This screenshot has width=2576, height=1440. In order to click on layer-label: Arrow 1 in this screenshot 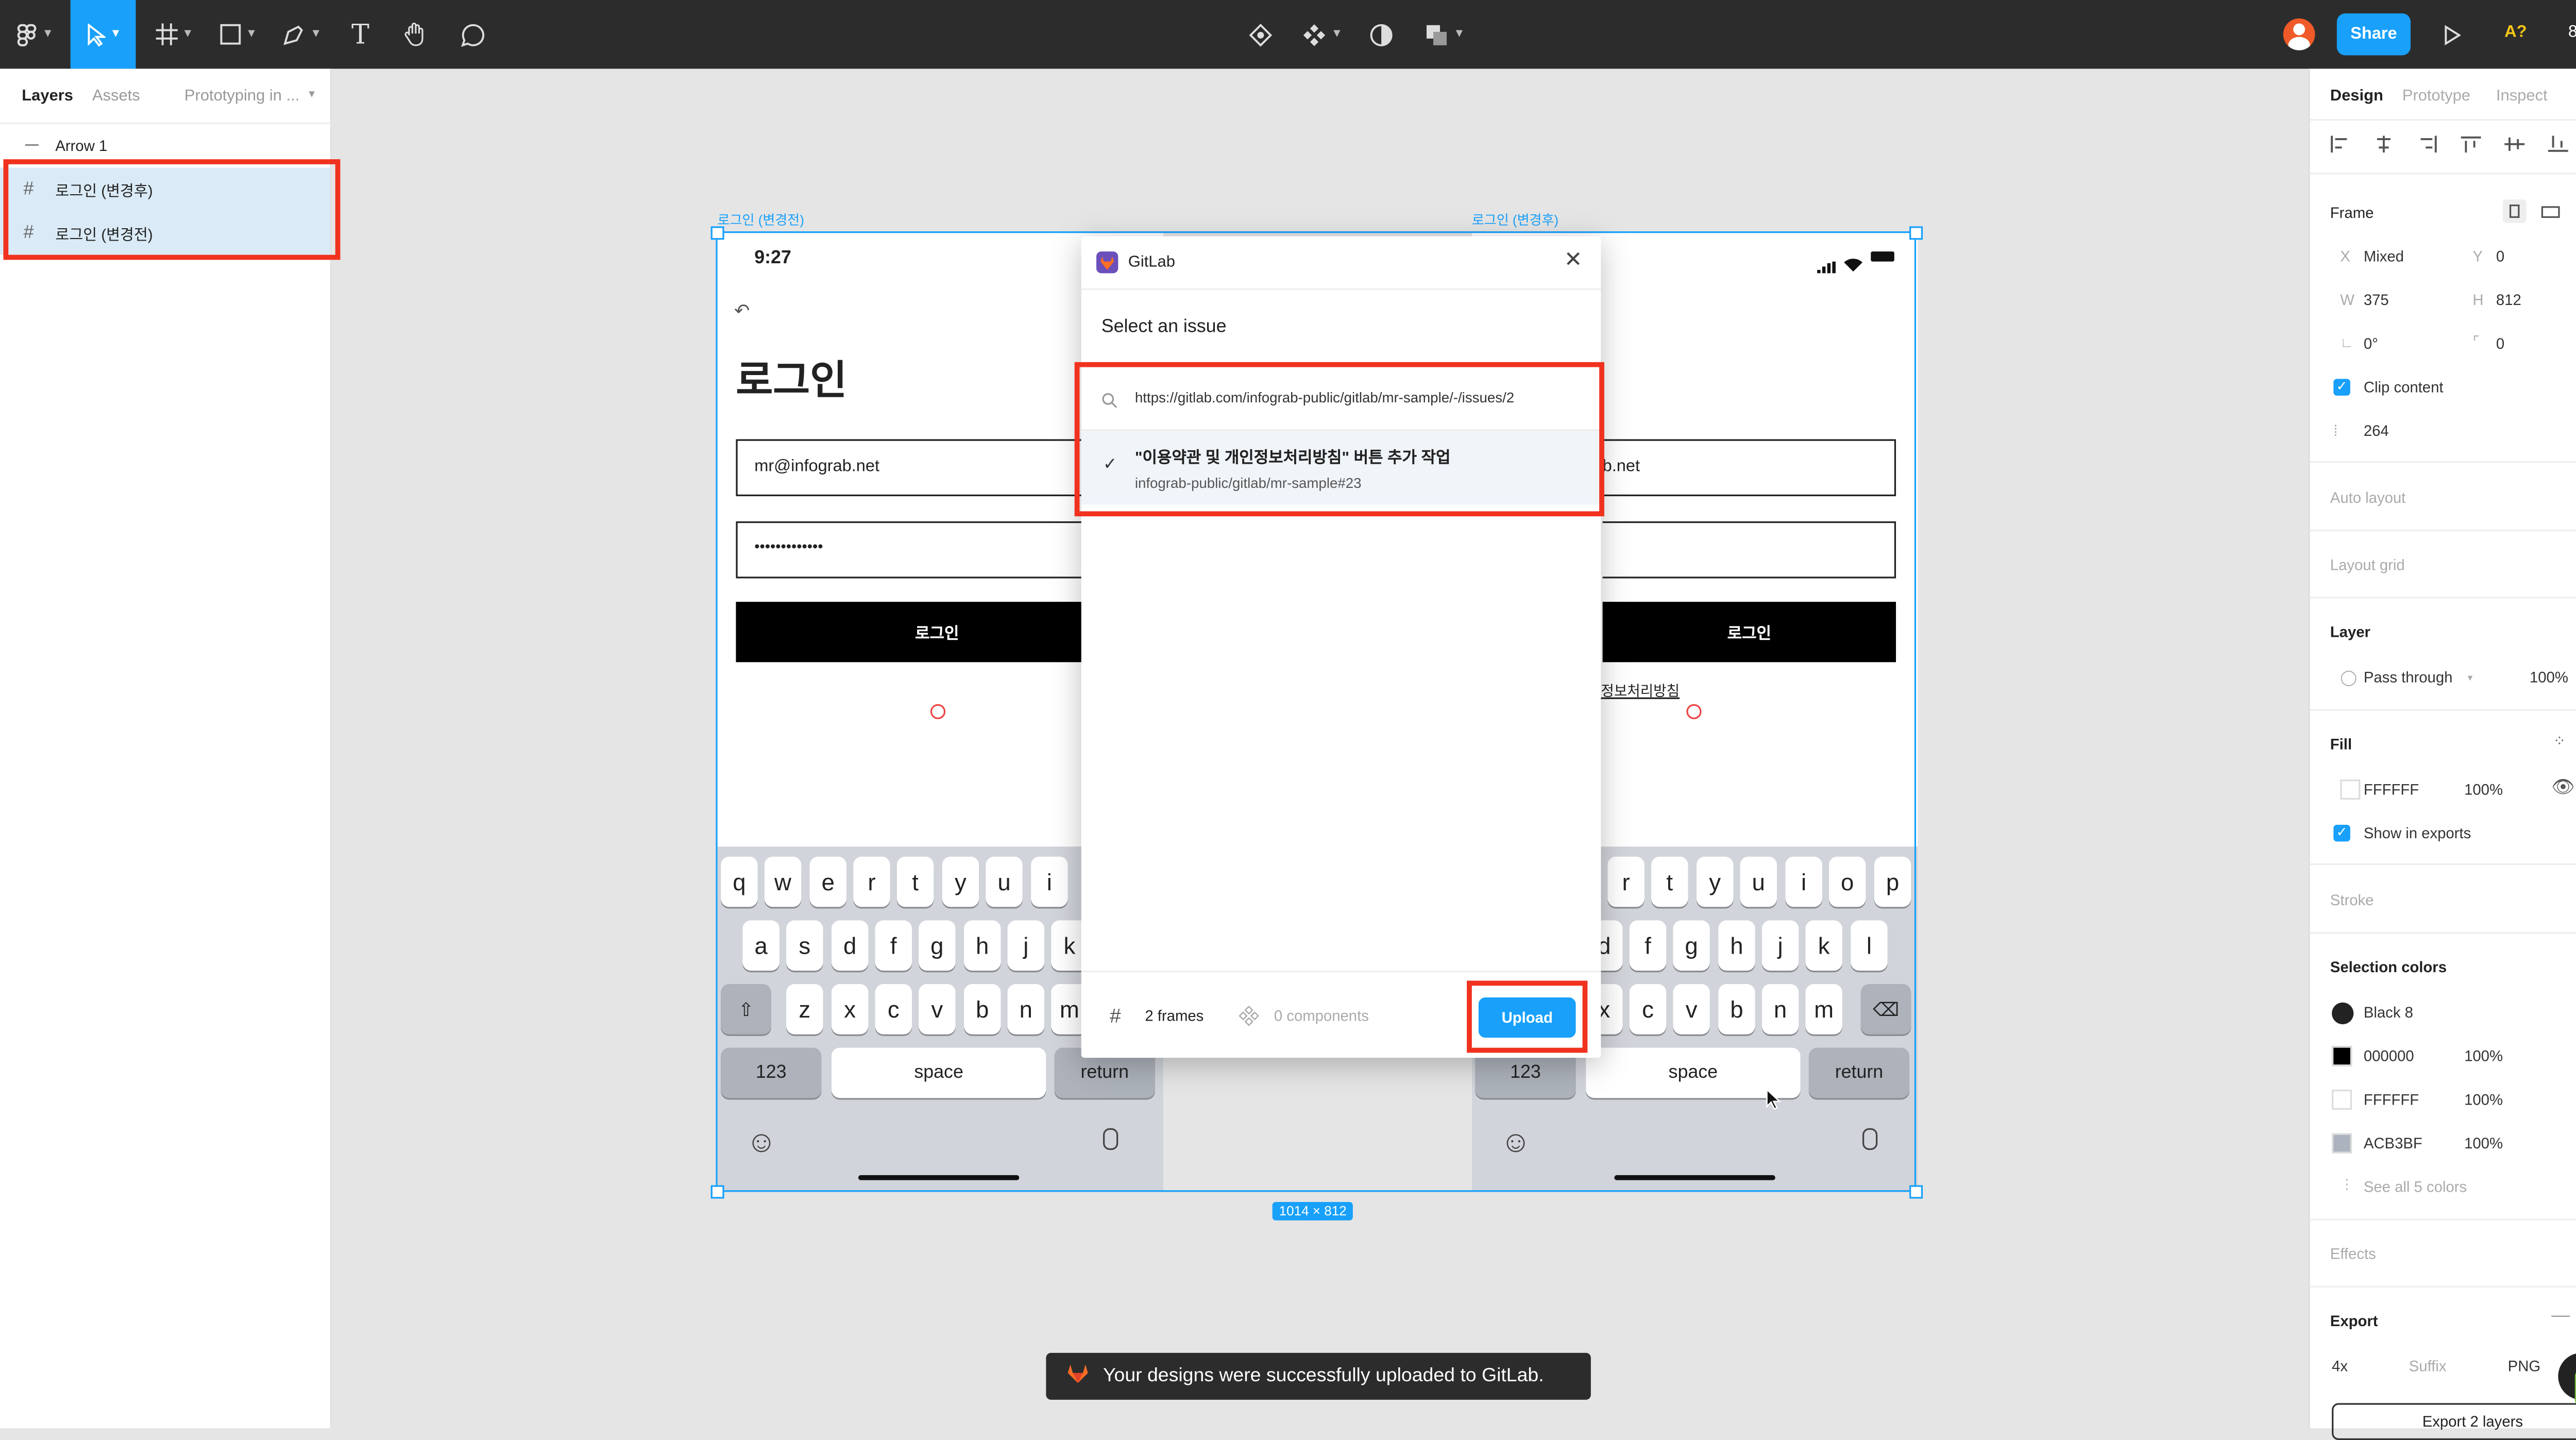, I will do `click(81, 146)`.